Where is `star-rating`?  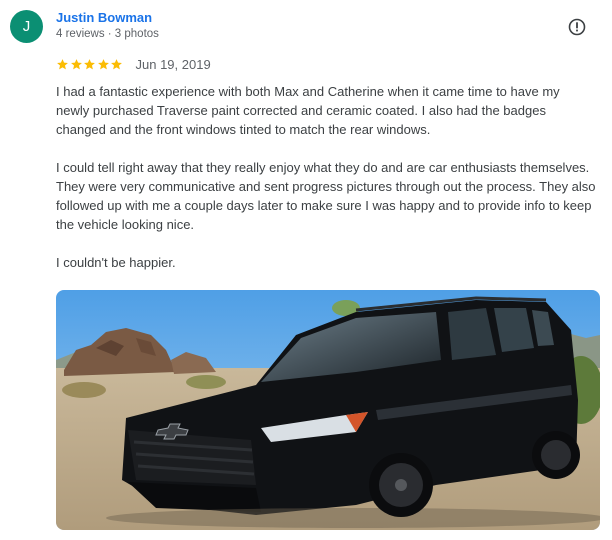 star-rating is located at coordinates (90, 64).